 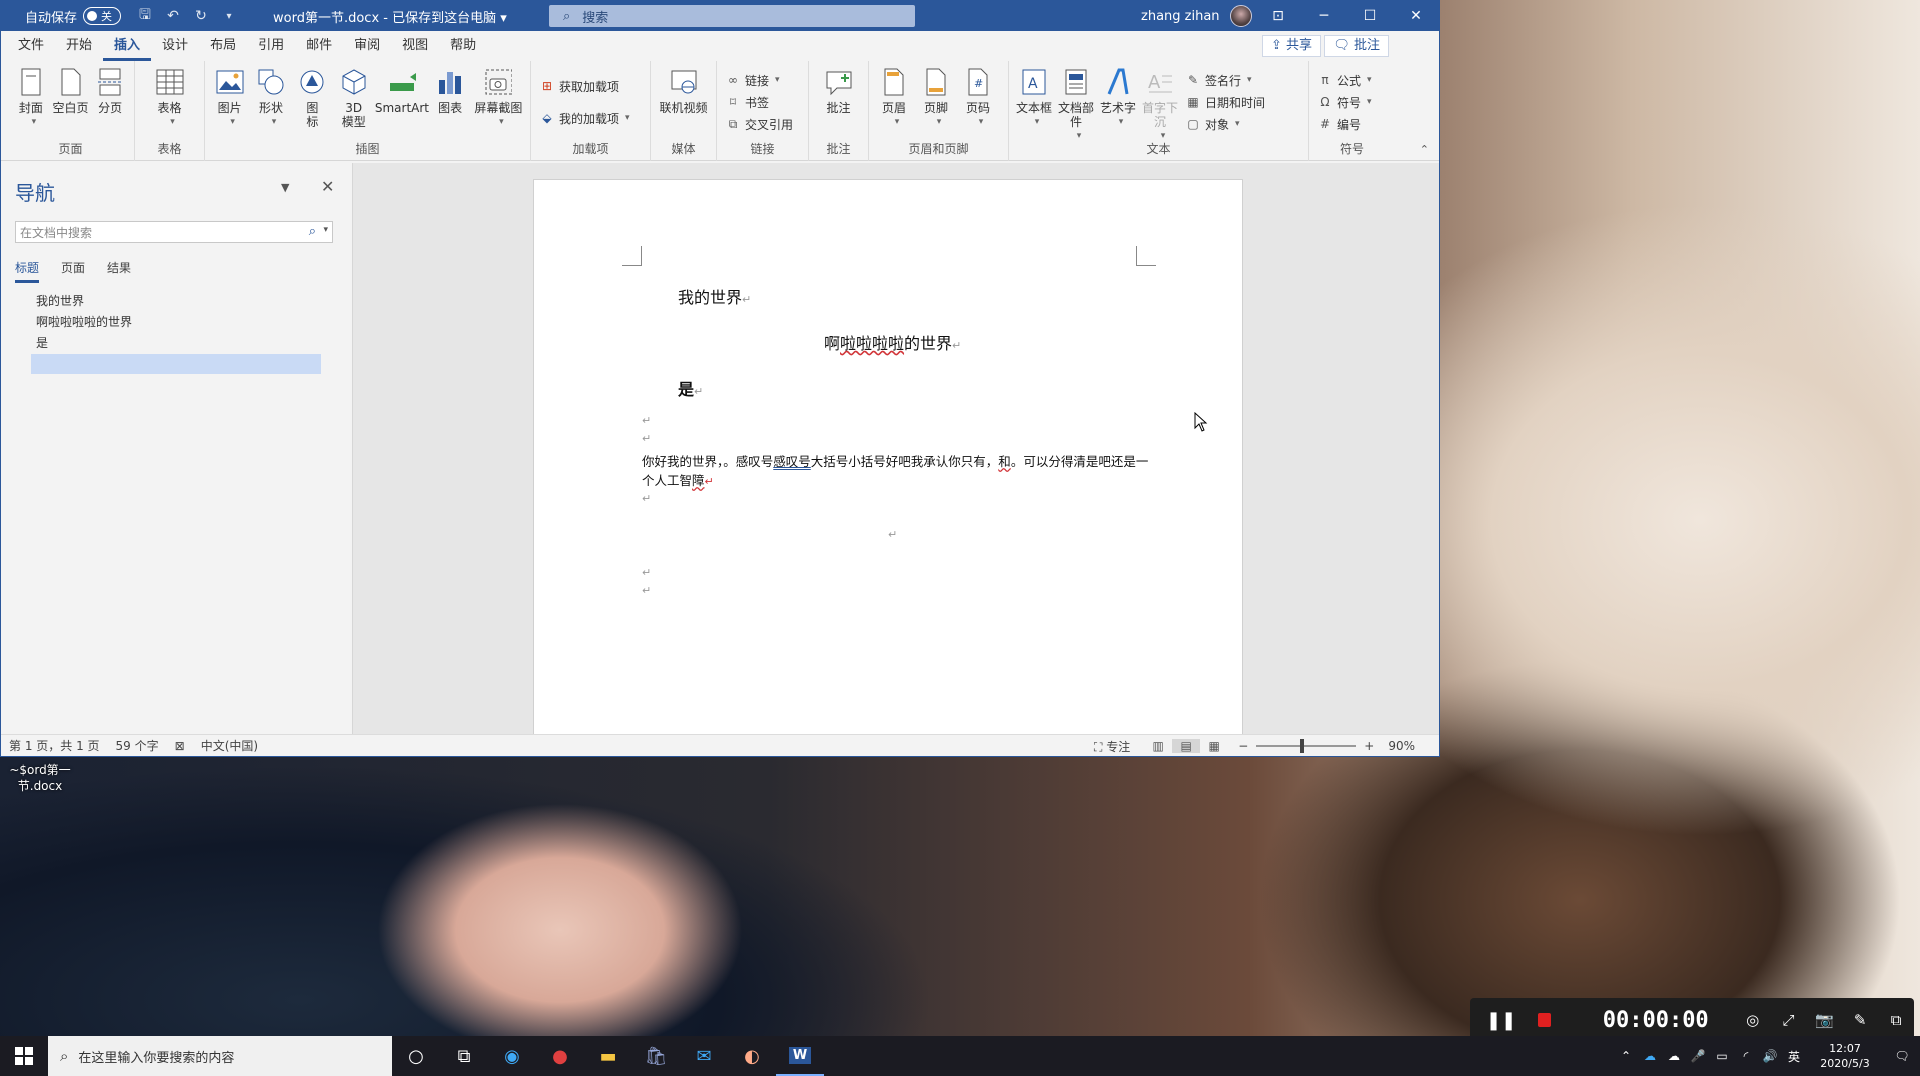 What do you see at coordinates (170, 98) in the screenshot?
I see `table-button: 表格 ▾` at bounding box center [170, 98].